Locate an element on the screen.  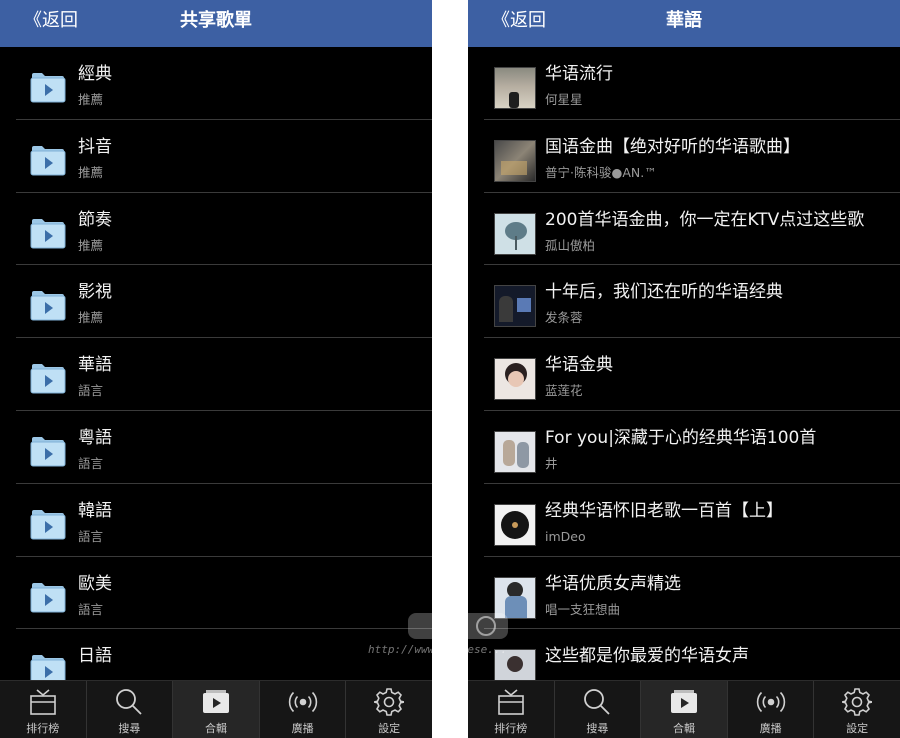
item-title: 经典华语怀旧老歌一百首【上】 is located at coordinates (664, 510).